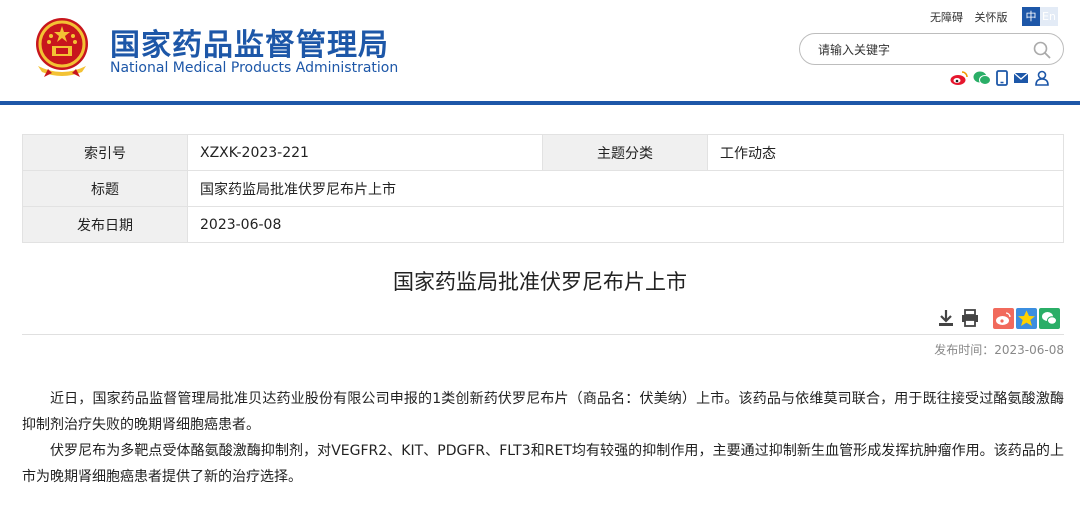 This screenshot has width=1080, height=532. I want to click on user-icon, so click(1042, 78).